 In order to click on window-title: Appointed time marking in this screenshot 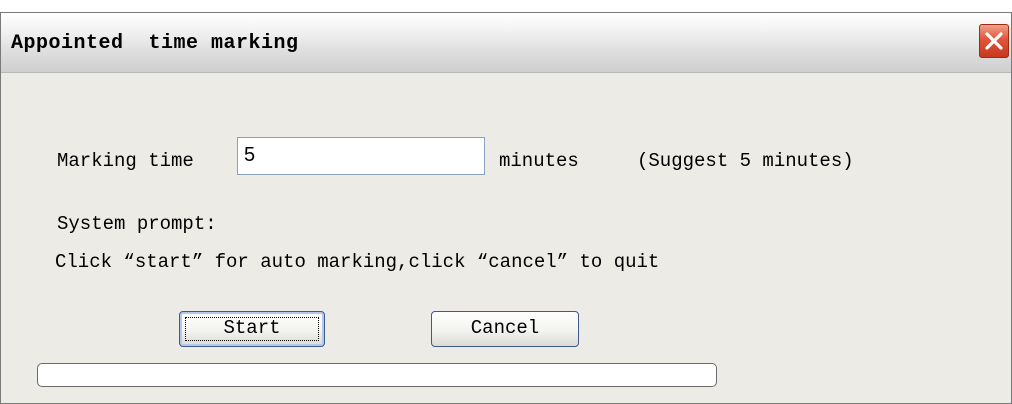, I will do `click(155, 43)`.